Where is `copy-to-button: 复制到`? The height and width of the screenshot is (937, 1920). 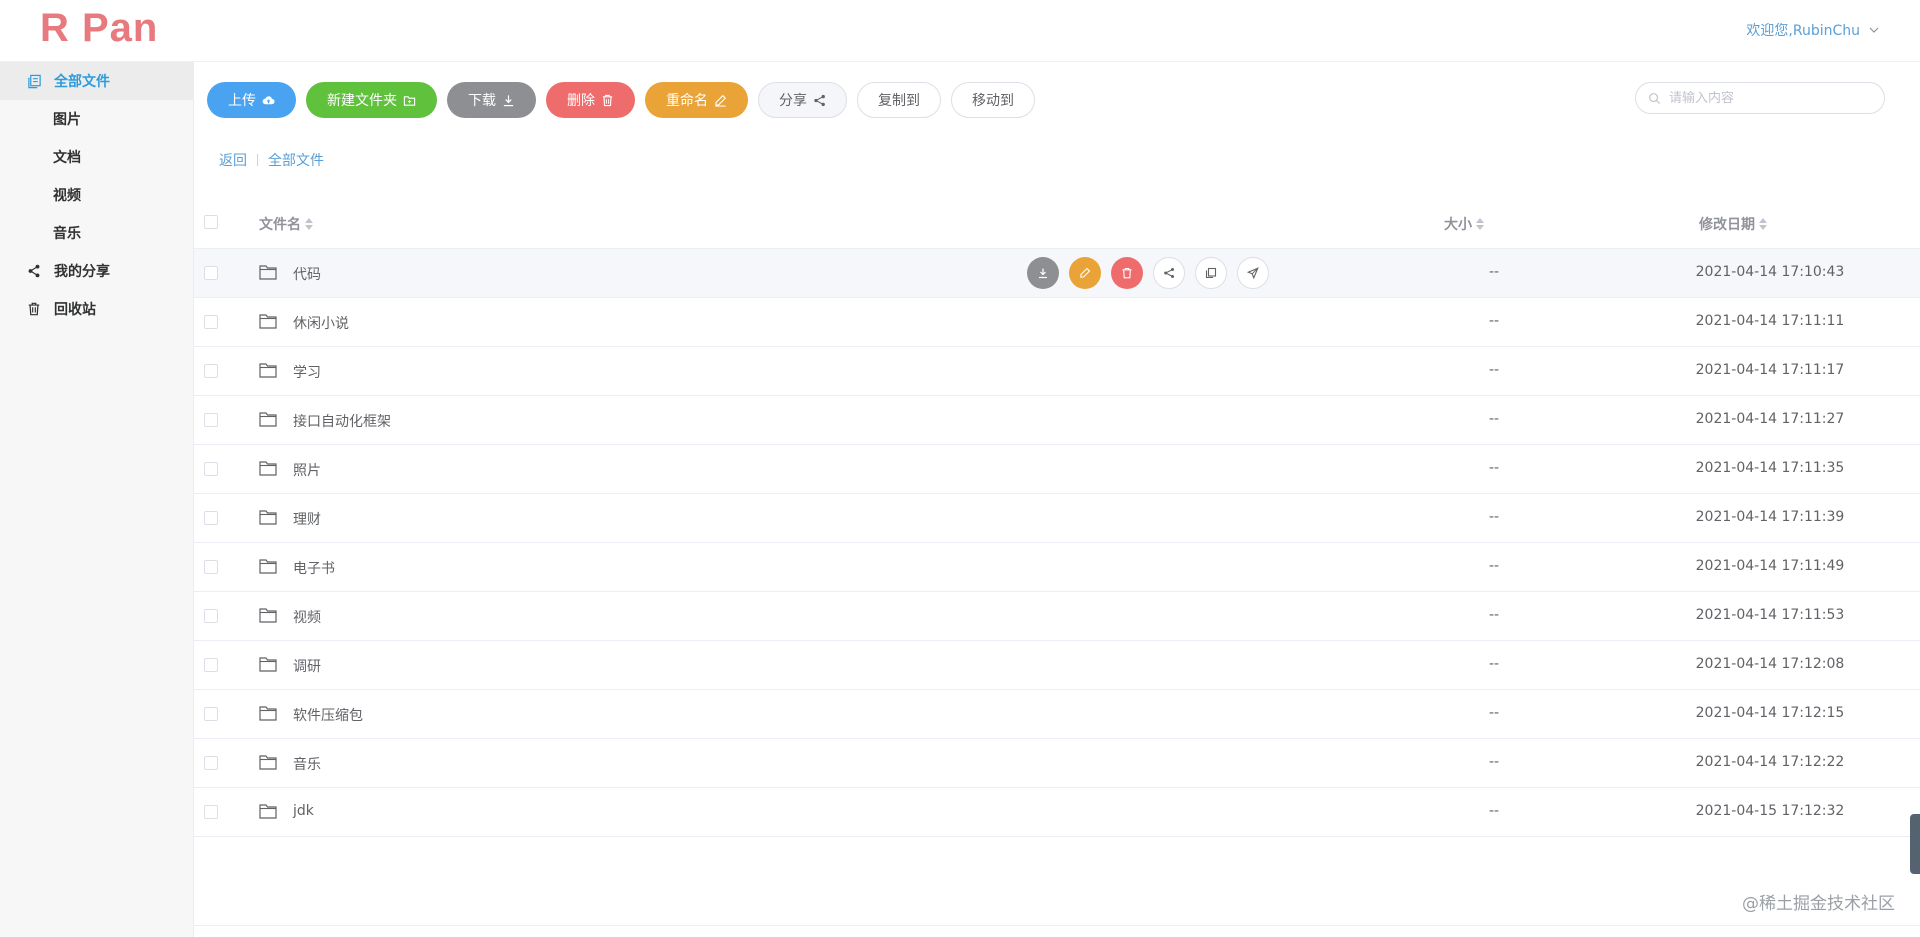
copy-to-button: 复制到 is located at coordinates (899, 100).